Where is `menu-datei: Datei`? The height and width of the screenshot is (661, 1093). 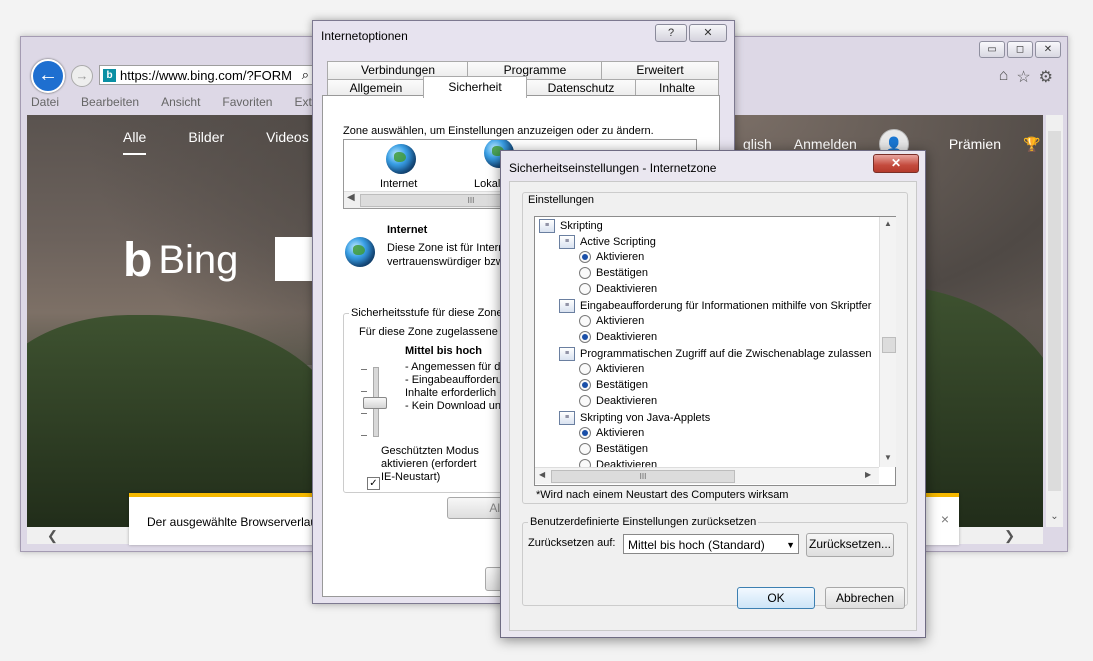 menu-datei: Datei is located at coordinates (45, 102).